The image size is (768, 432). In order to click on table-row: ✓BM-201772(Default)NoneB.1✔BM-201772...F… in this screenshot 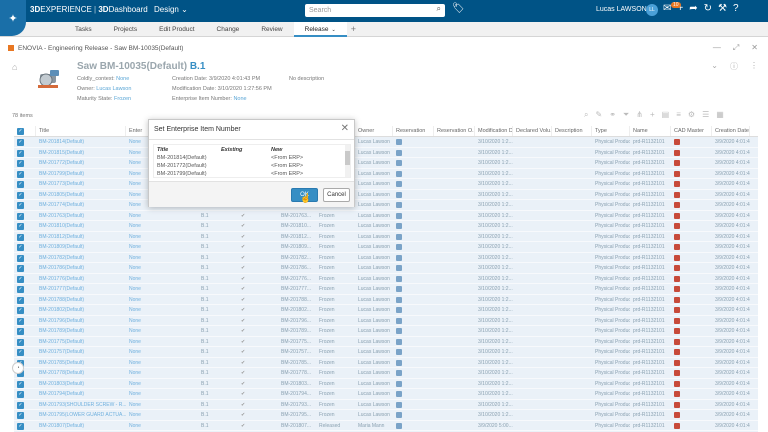, I will do `click(386, 163)`.